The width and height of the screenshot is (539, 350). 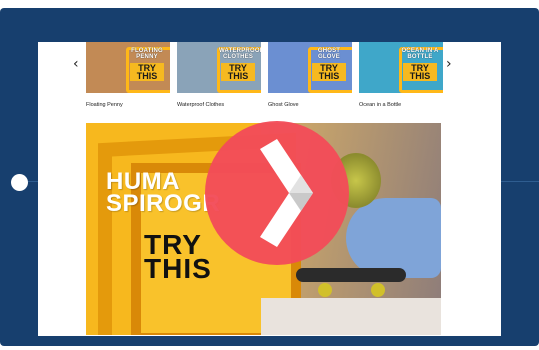 What do you see at coordinates (420, 54) in the screenshot?
I see `thumb-tag: OCEAN IN A BOTTLE` at bounding box center [420, 54].